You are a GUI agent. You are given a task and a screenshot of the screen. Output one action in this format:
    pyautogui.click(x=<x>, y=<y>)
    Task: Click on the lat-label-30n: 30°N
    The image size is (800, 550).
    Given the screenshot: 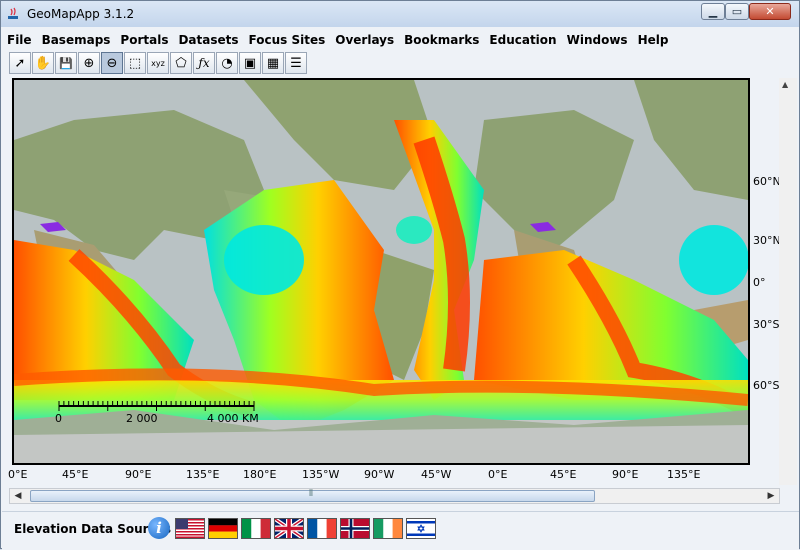 What is the action you would take?
    pyautogui.click(x=767, y=240)
    